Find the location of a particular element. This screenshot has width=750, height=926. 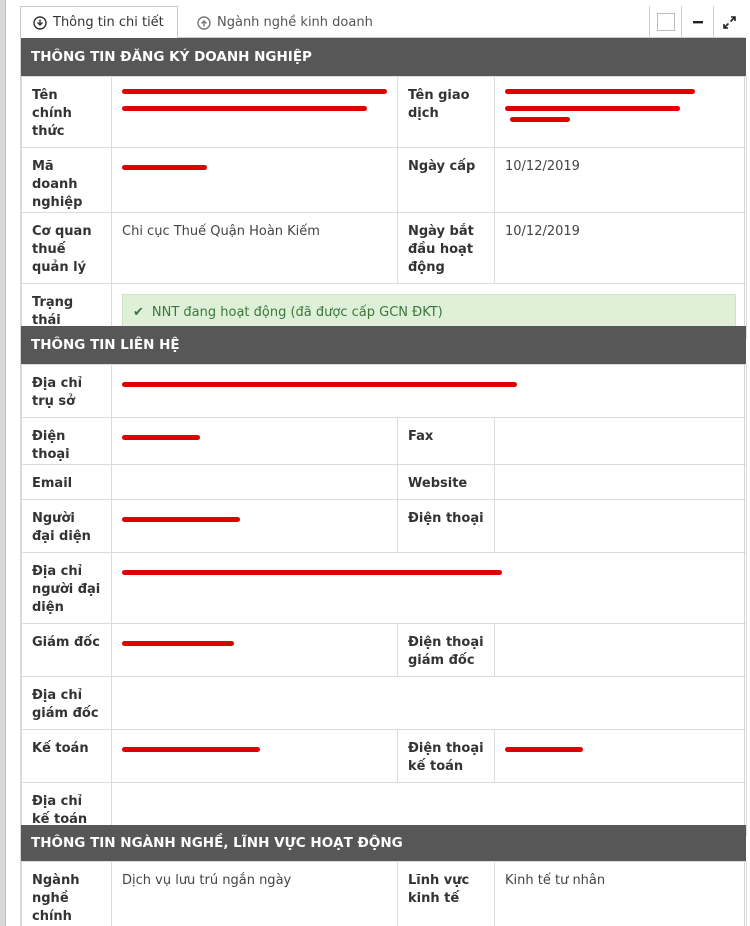

rep-address-value is located at coordinates (429, 588).